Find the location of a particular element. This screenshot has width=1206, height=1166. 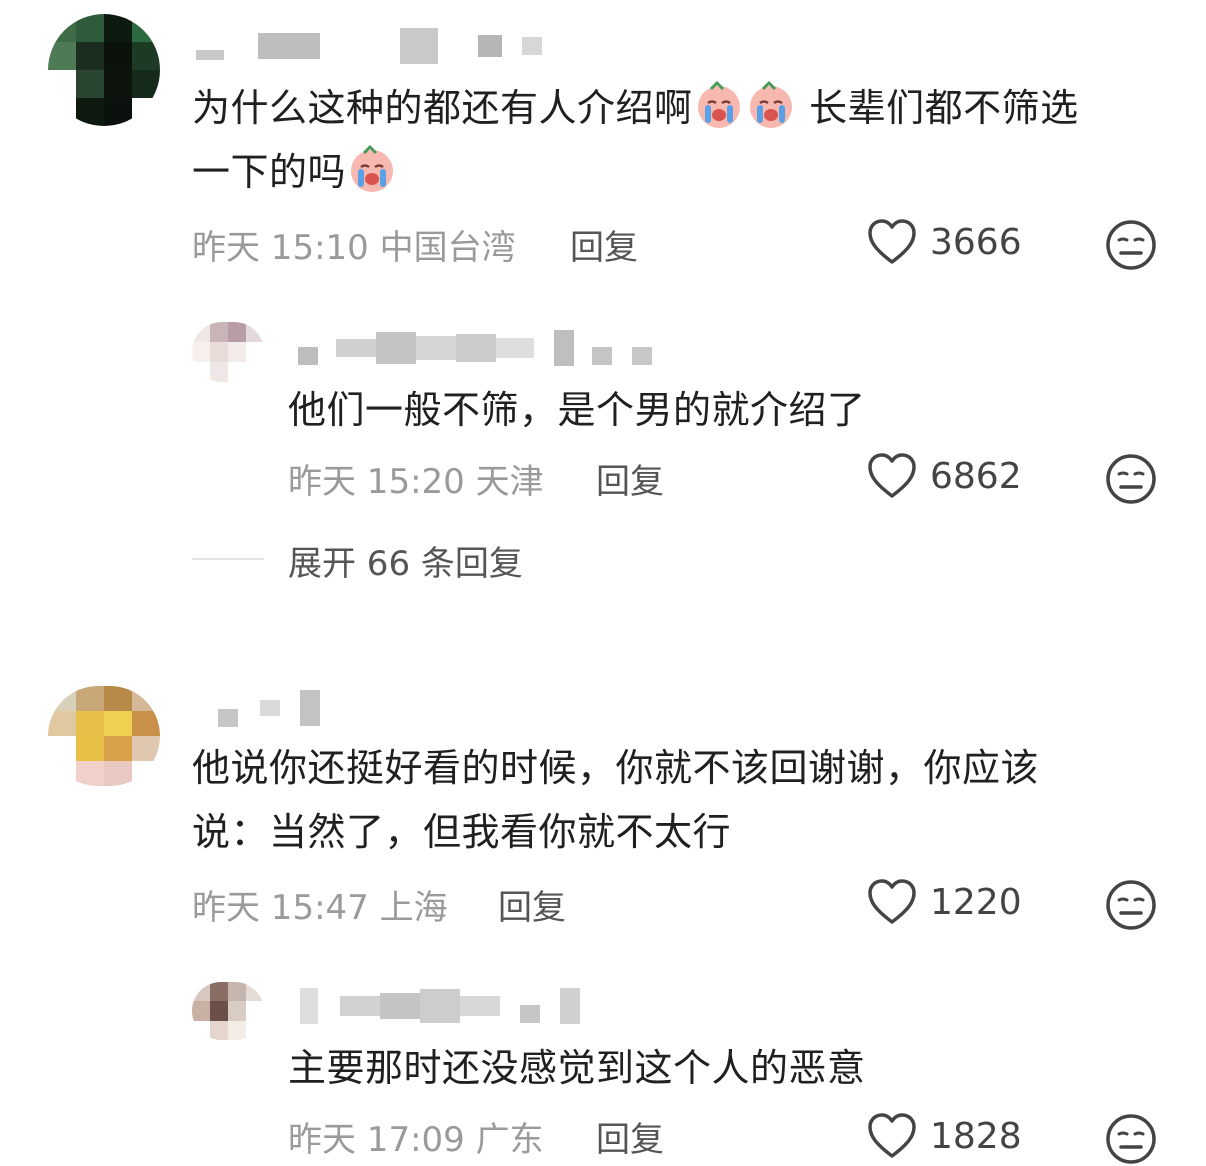

timestamp: 昨天 15:20 is located at coordinates (376, 482).